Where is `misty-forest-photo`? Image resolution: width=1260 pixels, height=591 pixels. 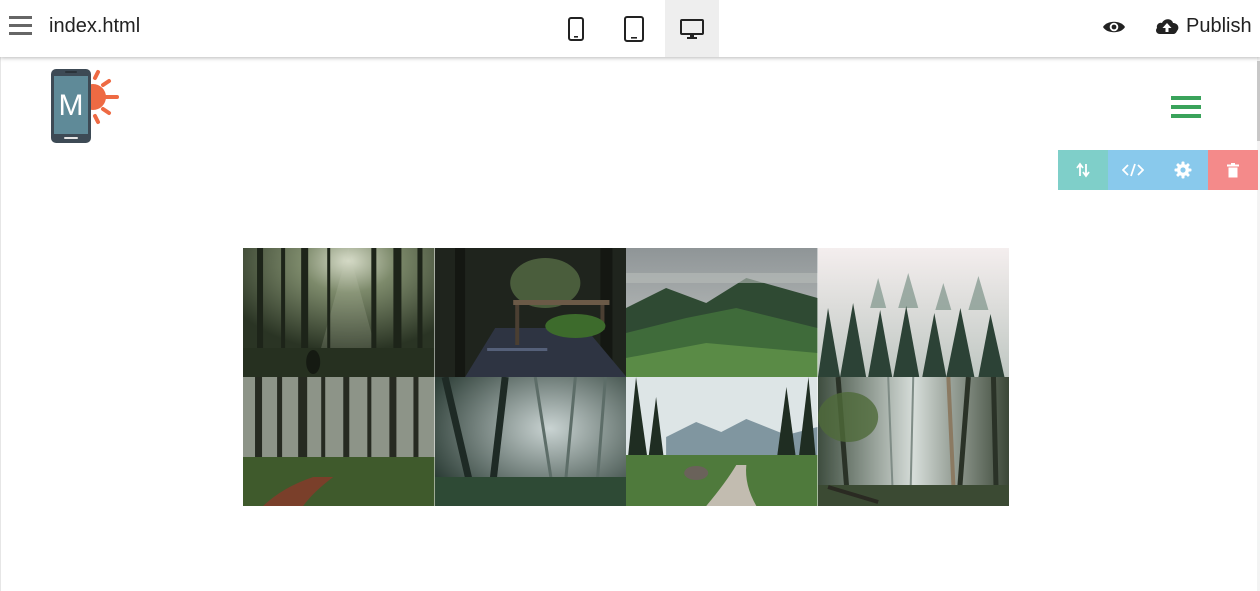
misty-forest-photo is located at coordinates (530, 441).